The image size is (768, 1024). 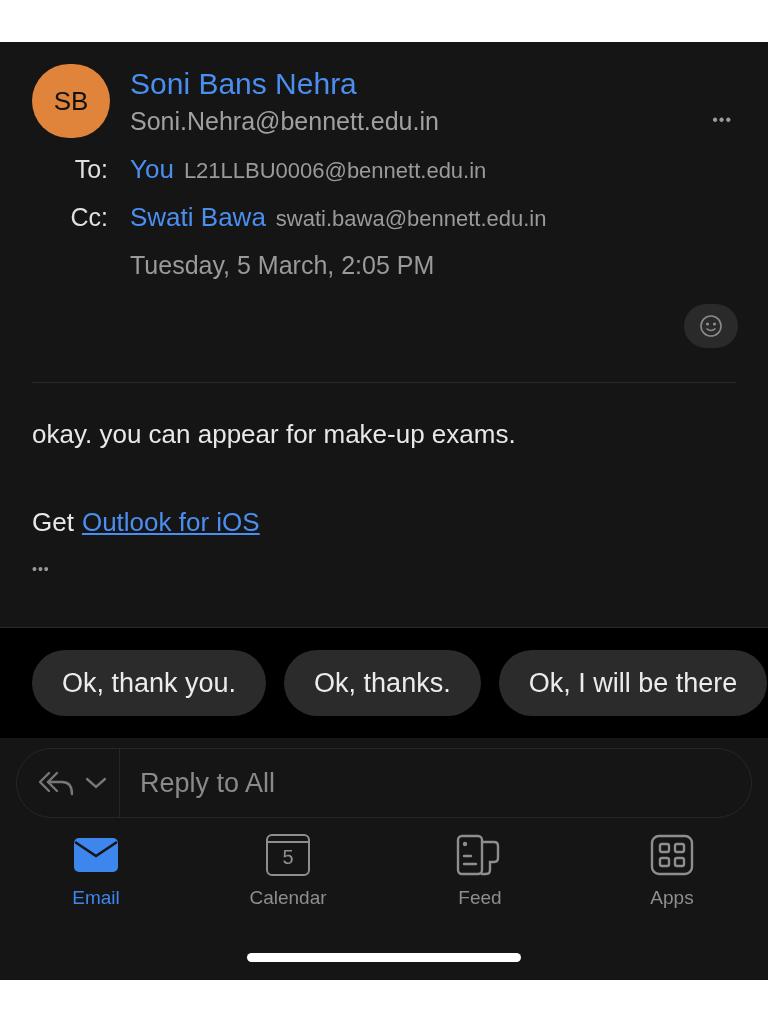 What do you see at coordinates (96, 855) in the screenshot?
I see `envelope-icon` at bounding box center [96, 855].